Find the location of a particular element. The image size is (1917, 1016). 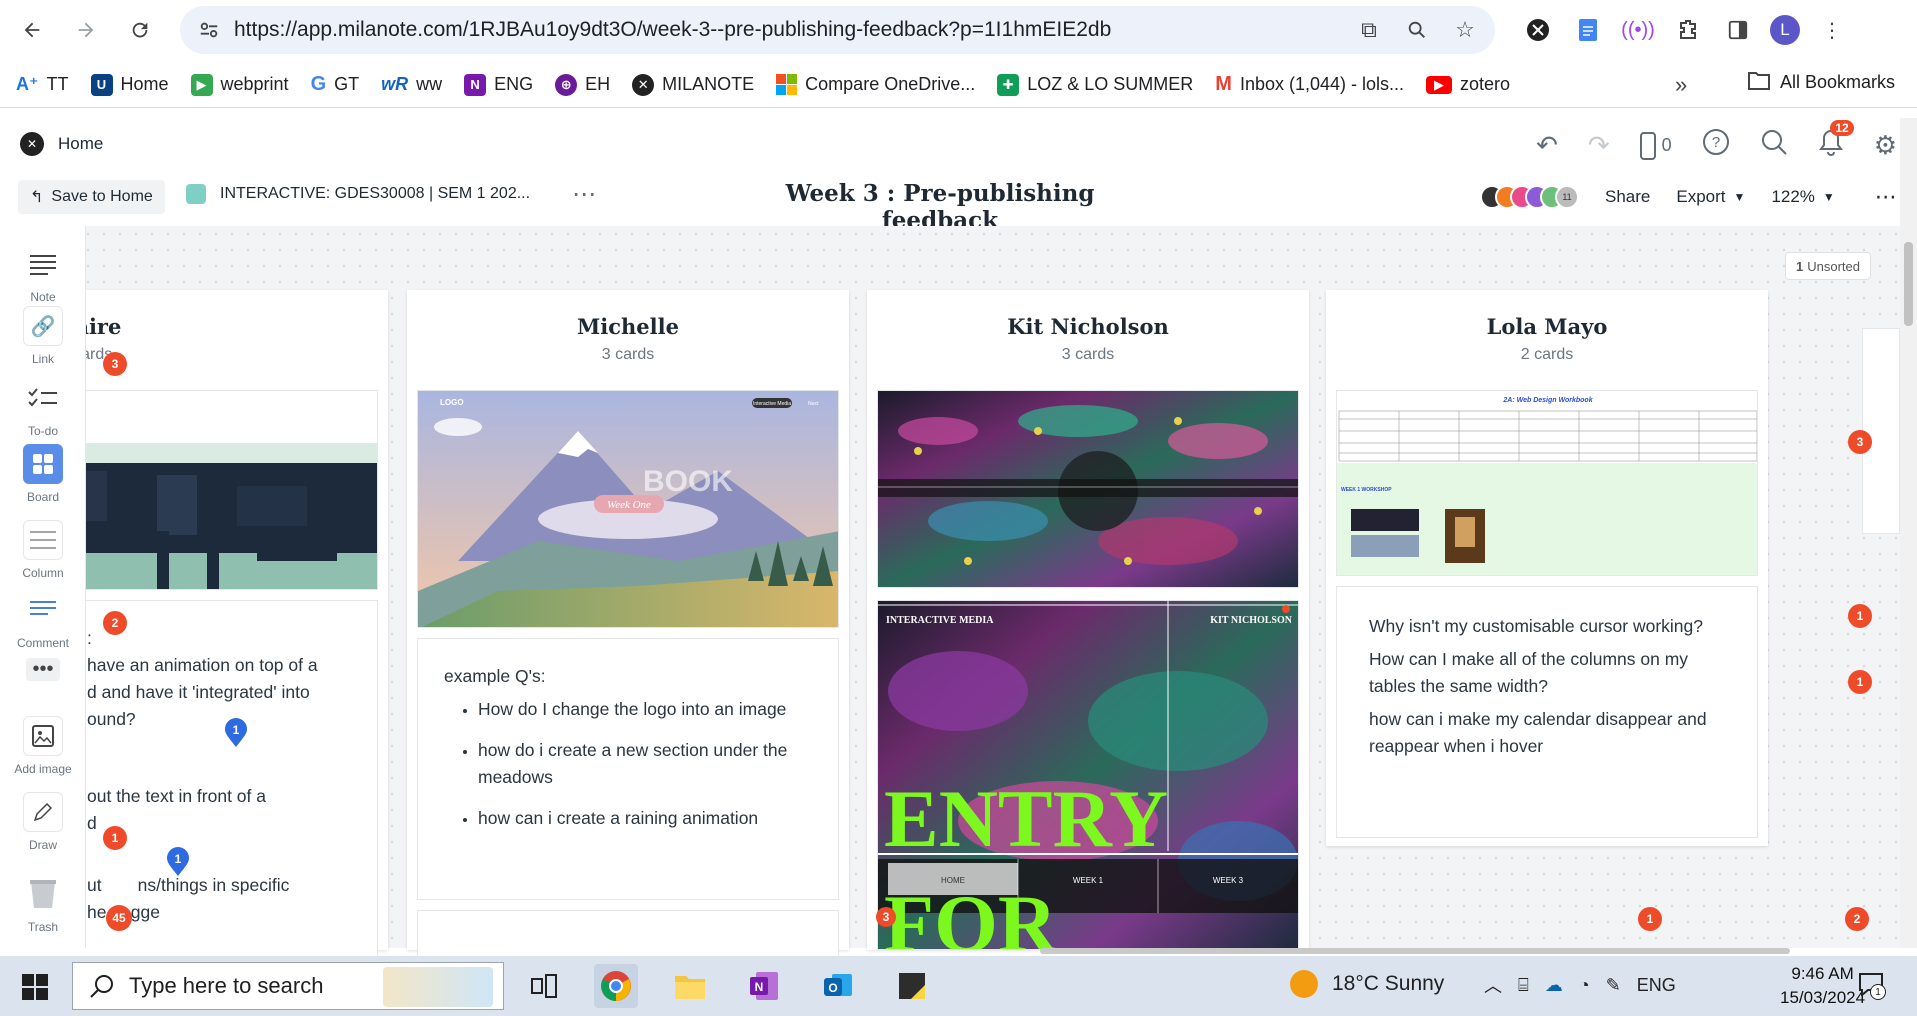

tool-note: Note is located at coordinates (43, 274).